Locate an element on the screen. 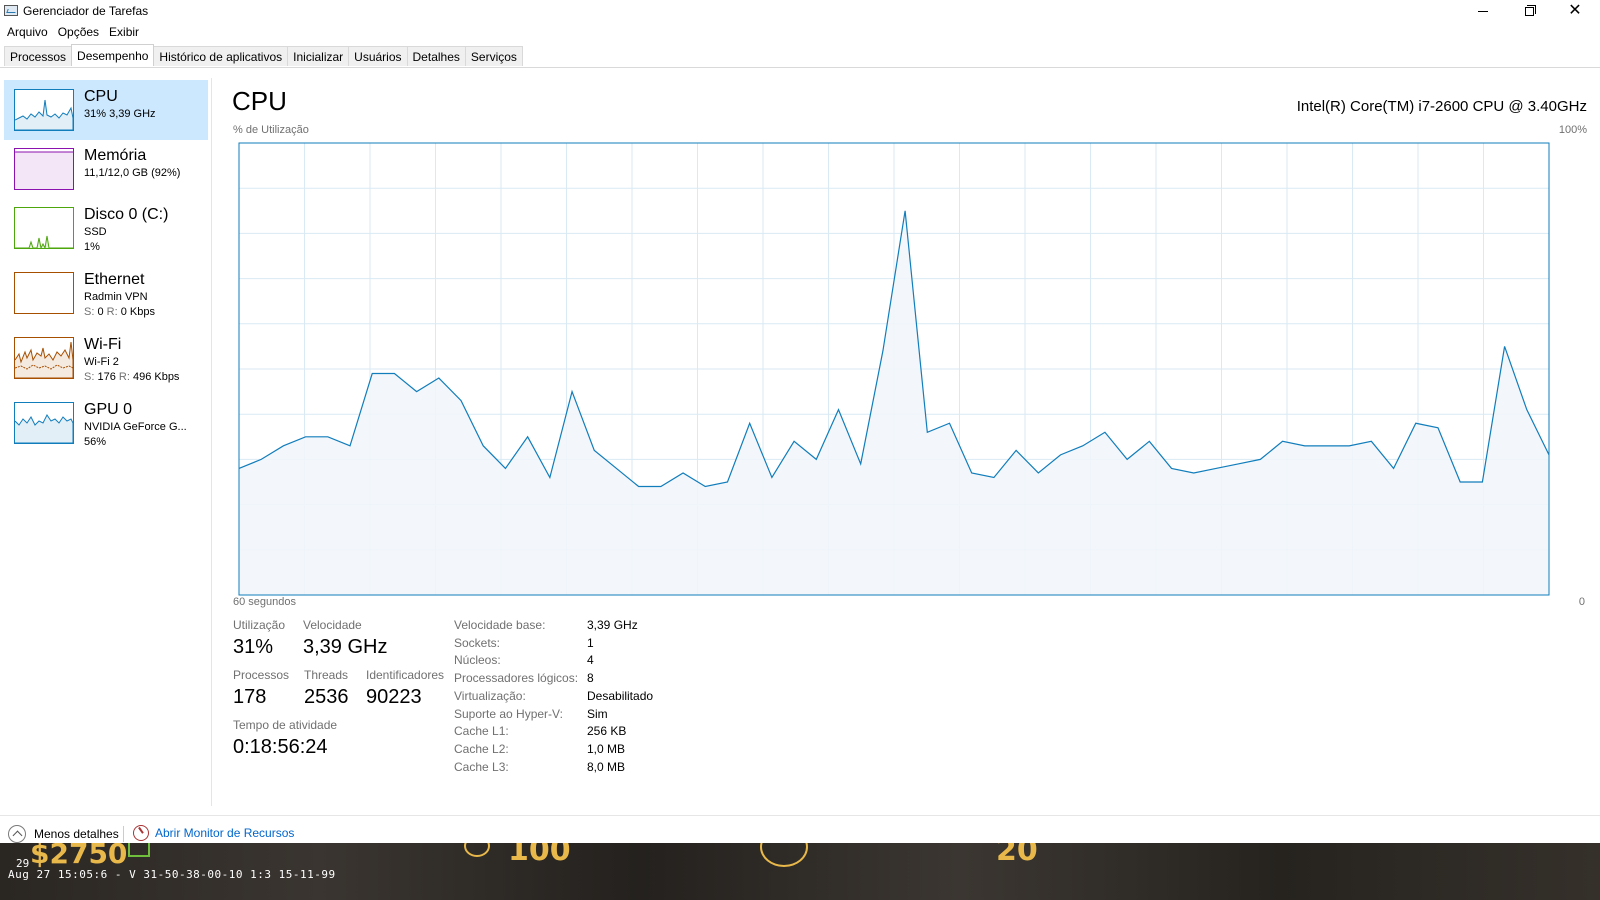 Image resolution: width=1600 pixels, height=900 pixels. info-value: 8,0 MB is located at coordinates (606, 766).